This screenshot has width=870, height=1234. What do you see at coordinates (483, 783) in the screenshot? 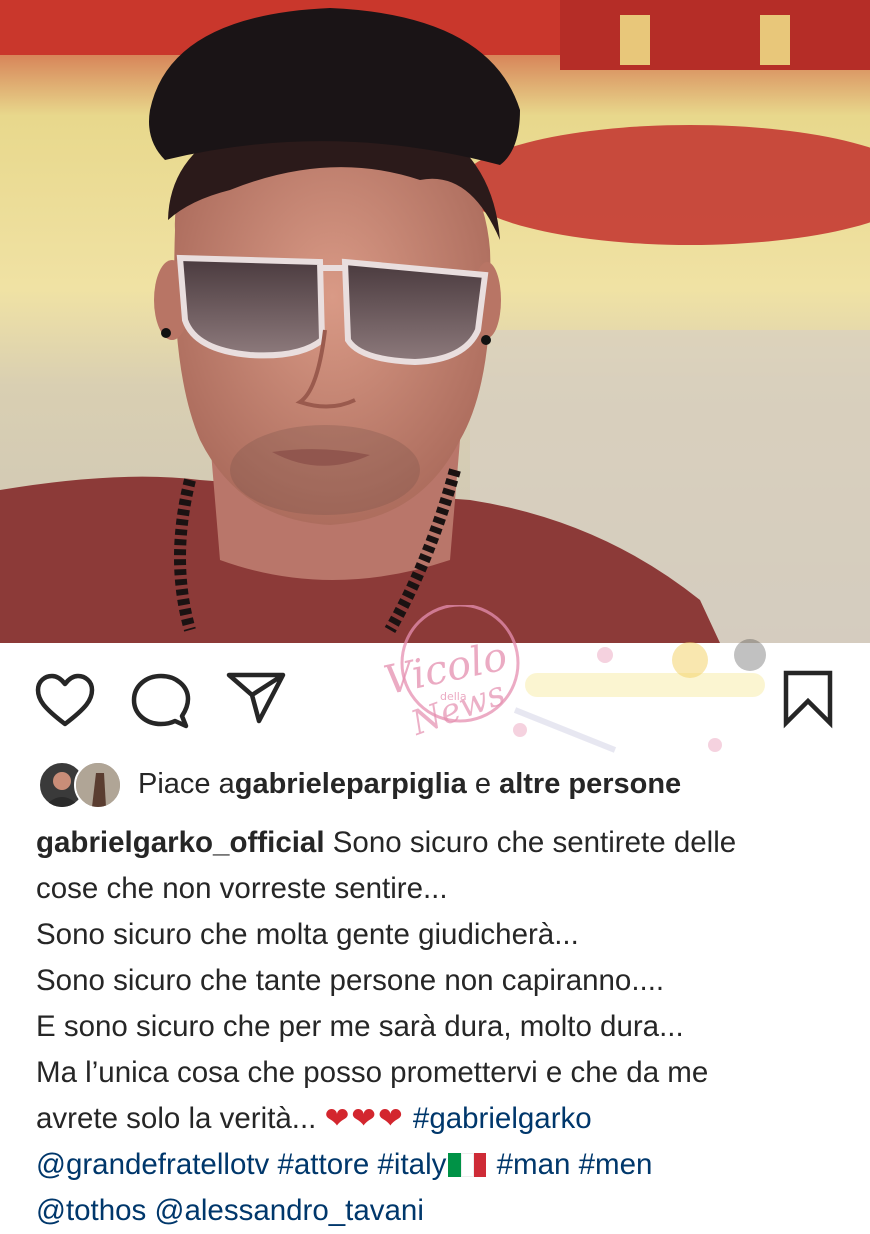
I see `likes-middle: e` at bounding box center [483, 783].